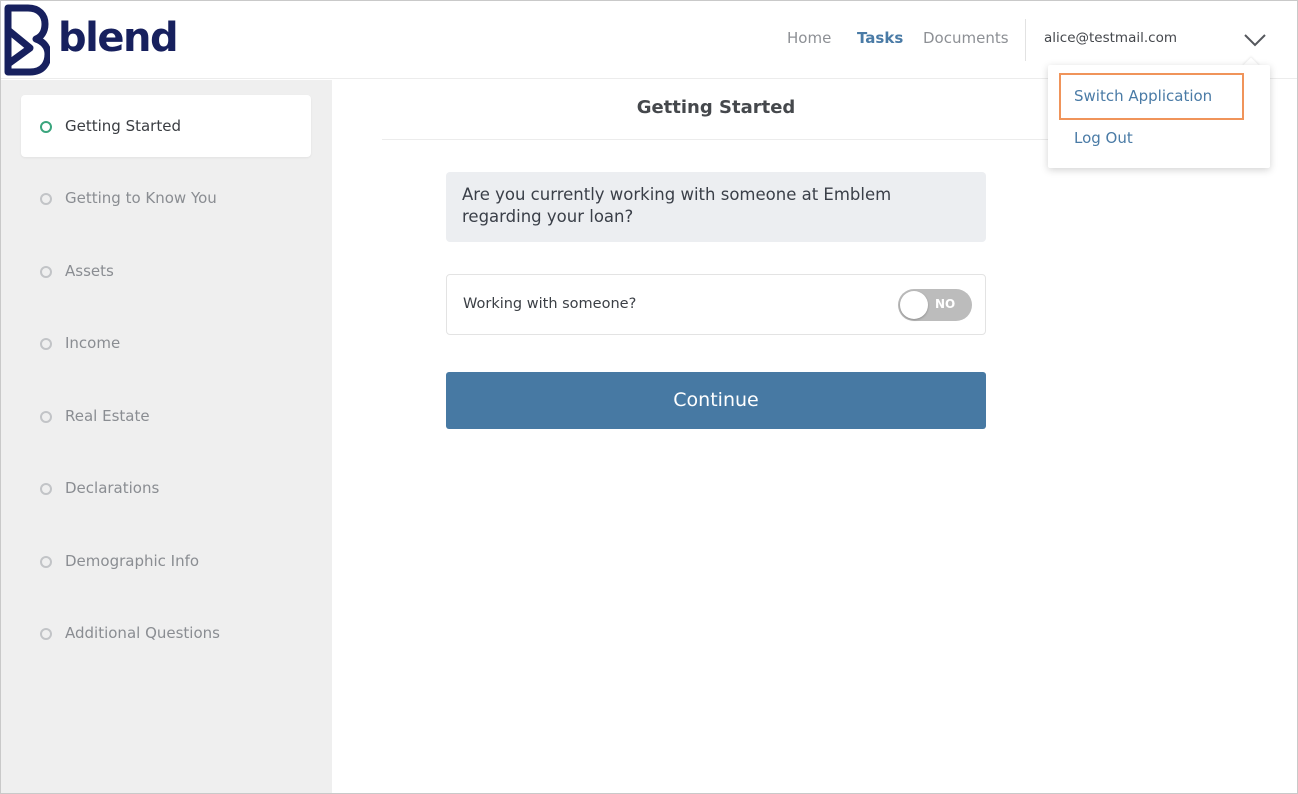 Image resolution: width=1298 pixels, height=794 pixels. I want to click on sidebar-item-income: Income, so click(166, 343).